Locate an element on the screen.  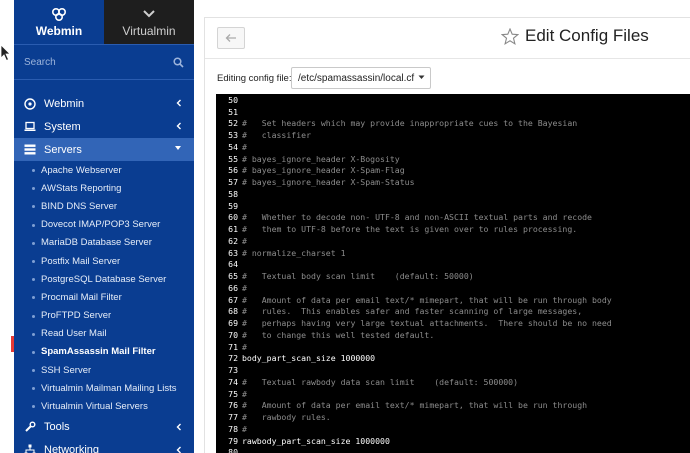
dashboard-icon is located at coordinates (31, 103).